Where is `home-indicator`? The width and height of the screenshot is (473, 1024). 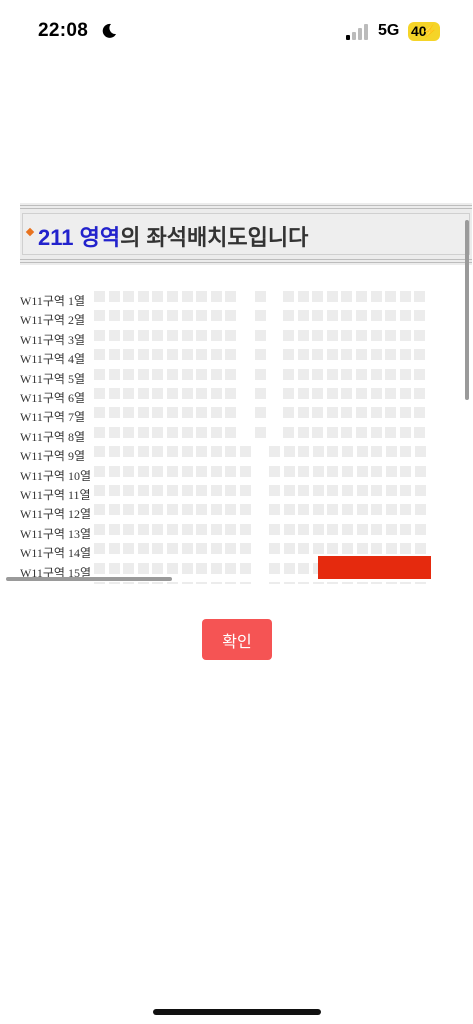 home-indicator is located at coordinates (237, 1012).